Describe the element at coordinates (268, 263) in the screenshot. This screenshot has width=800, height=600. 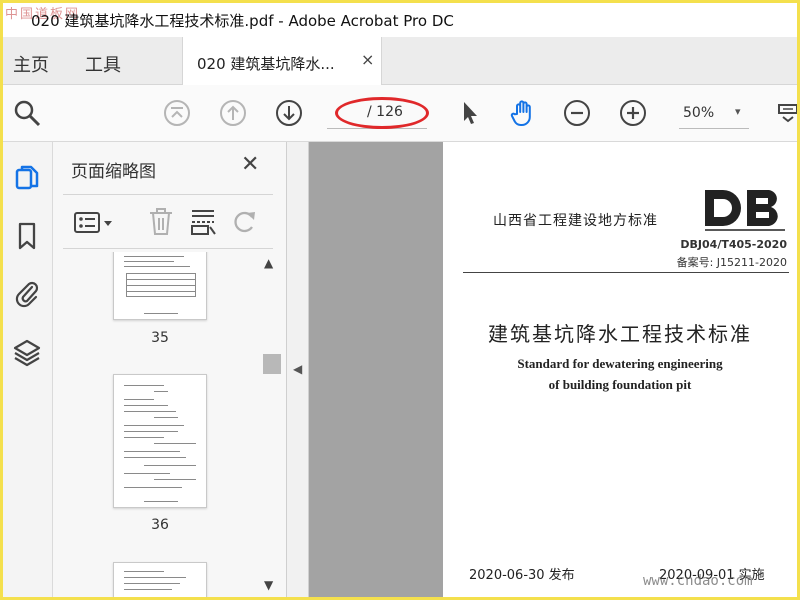
I see `scroll-up-icon: ▲` at that location.